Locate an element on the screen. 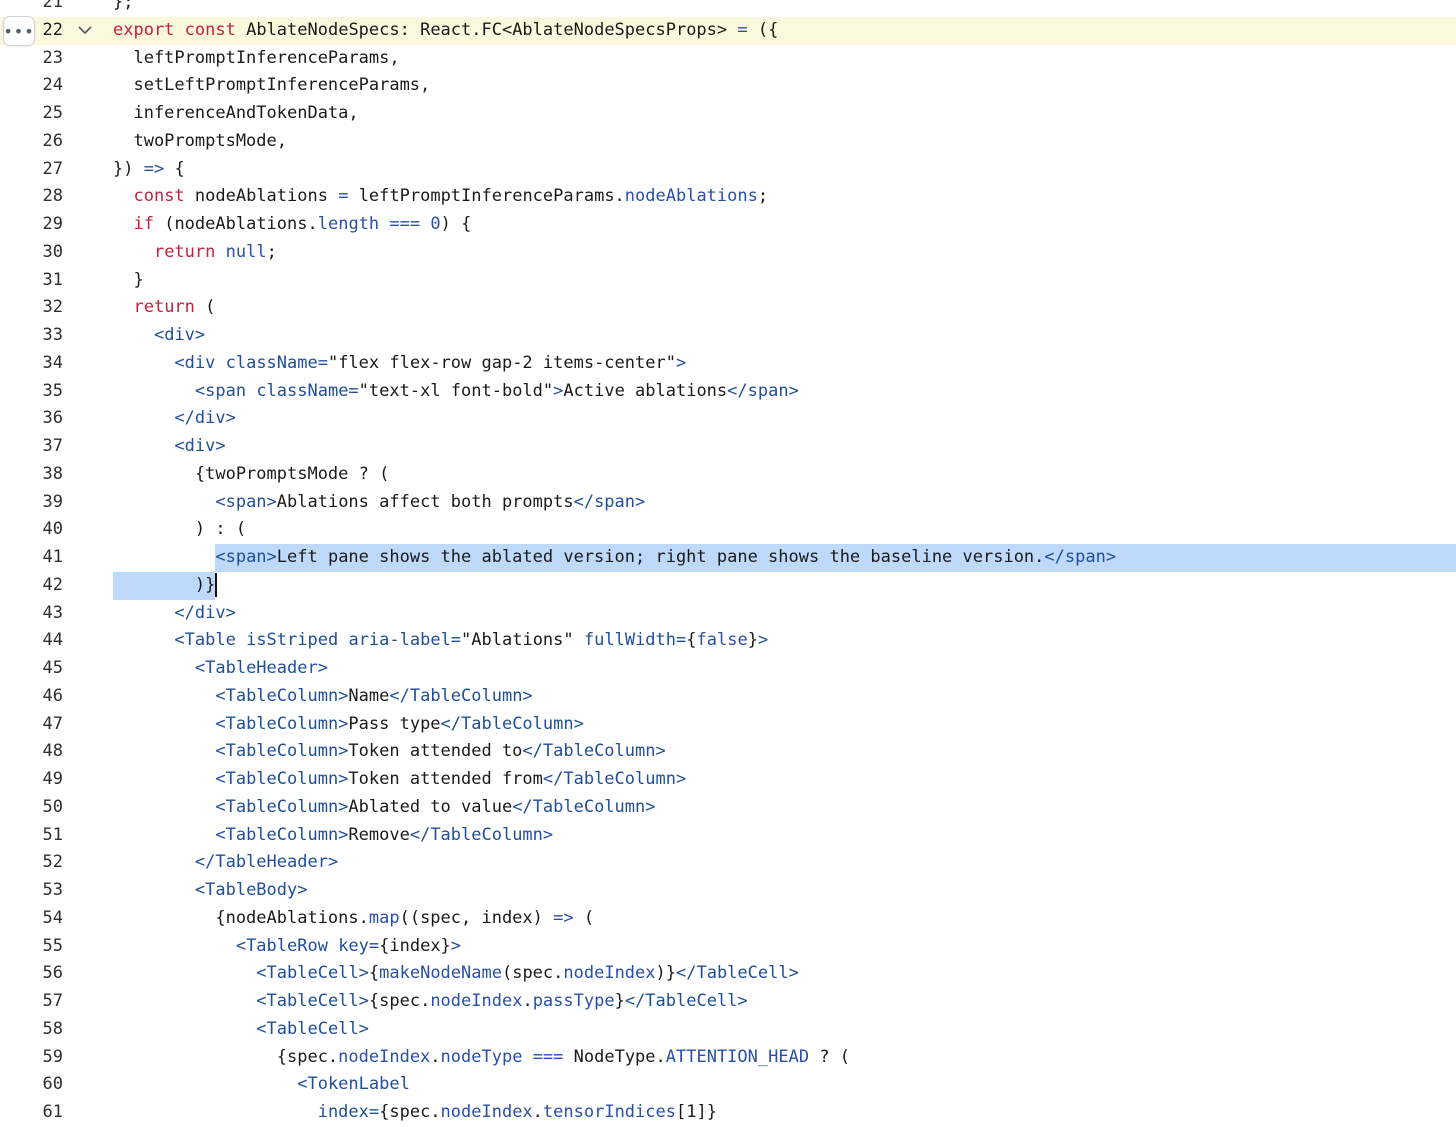 The image size is (1456, 1127). code-token: }; is located at coordinates (123, 6).